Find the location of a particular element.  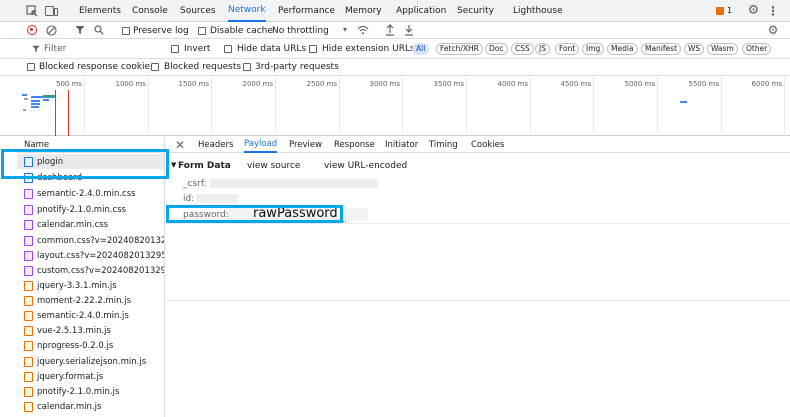

type-filter-all: All is located at coordinates (421, 49).